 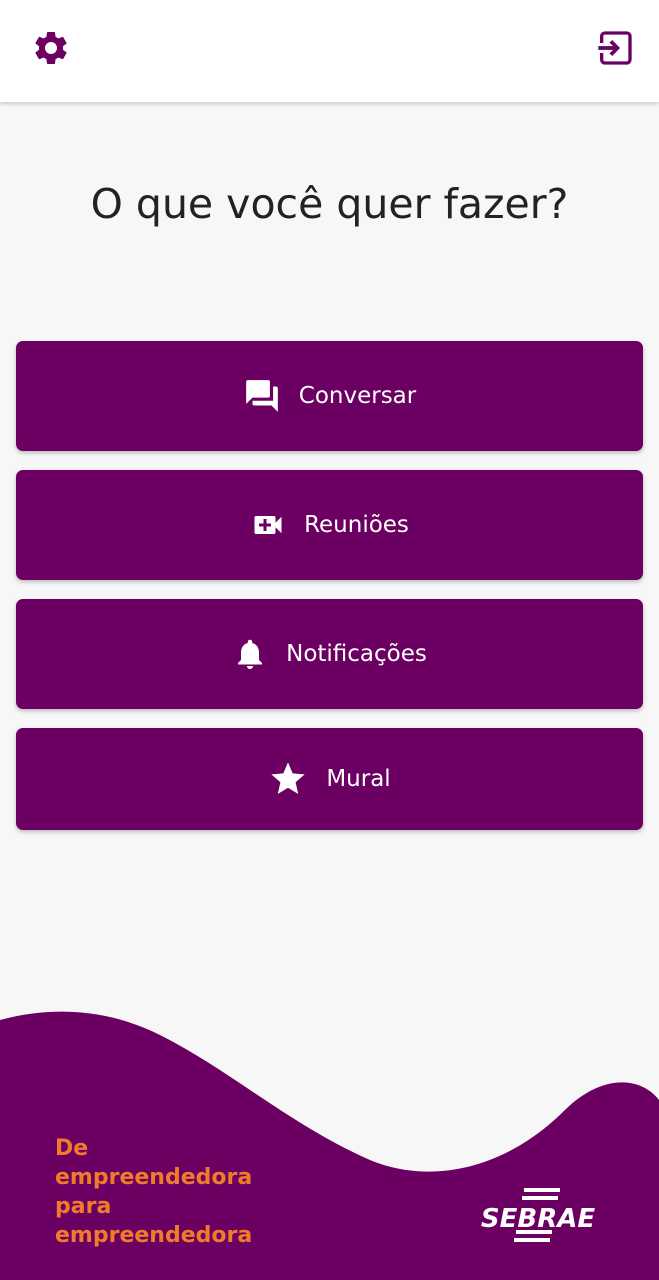 I want to click on tagline-line-3: para, so click(x=83, y=1206).